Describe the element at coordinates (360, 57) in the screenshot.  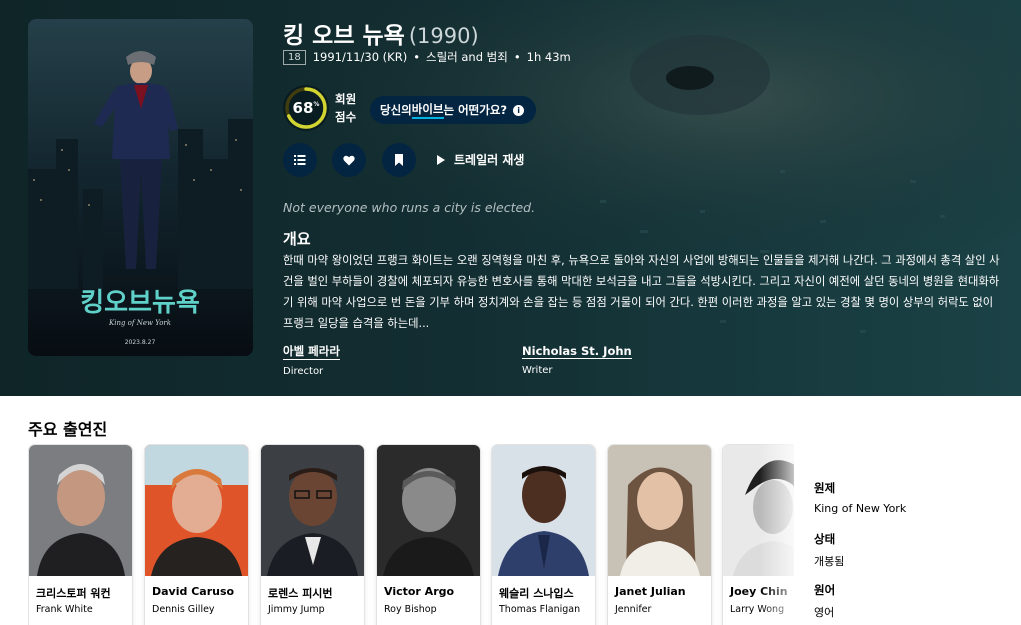
I see `release-date: 1991/11/30 (KR)` at that location.